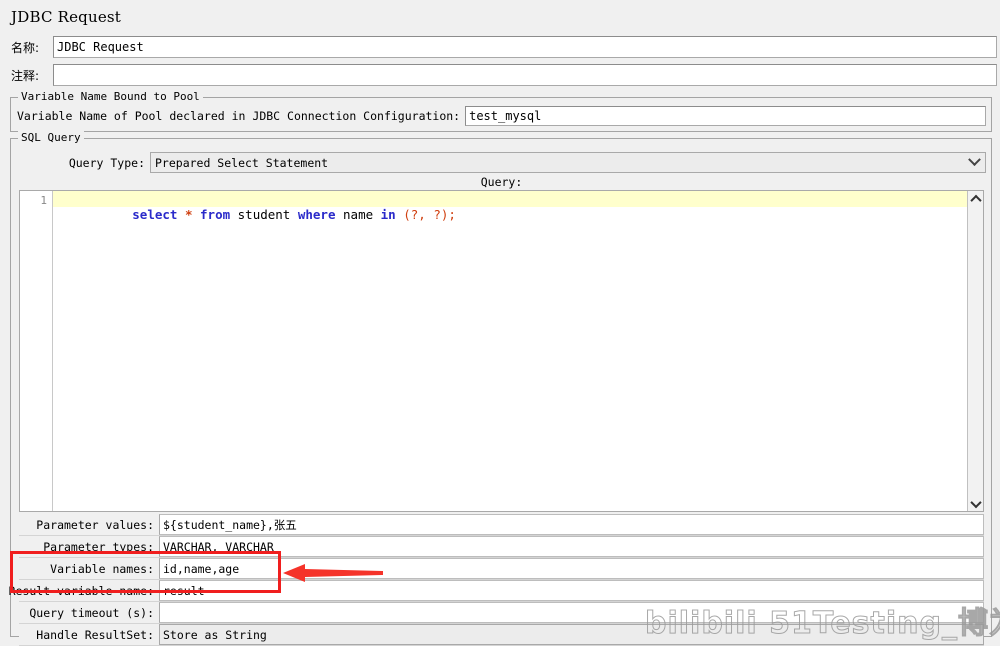 The height and width of the screenshot is (646, 1000). I want to click on handle-resultset-select: Store as String, so click(571, 634).